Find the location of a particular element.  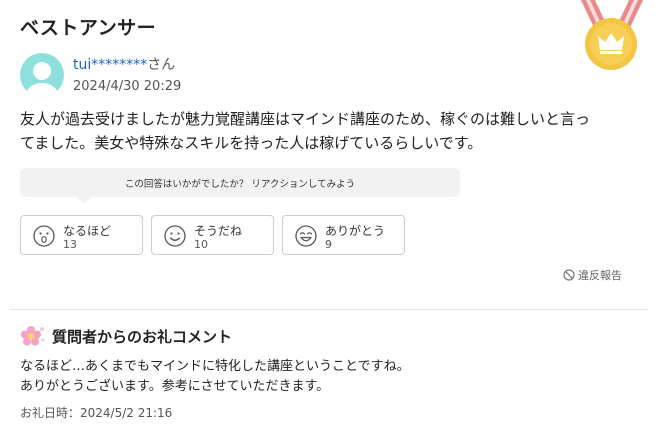

reaction-label: なるほど is located at coordinates (87, 231).